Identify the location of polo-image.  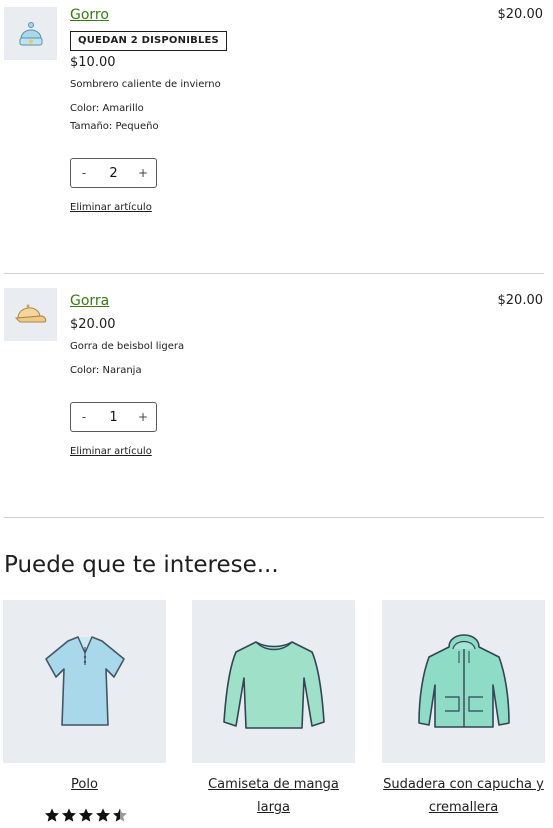
(84, 681).